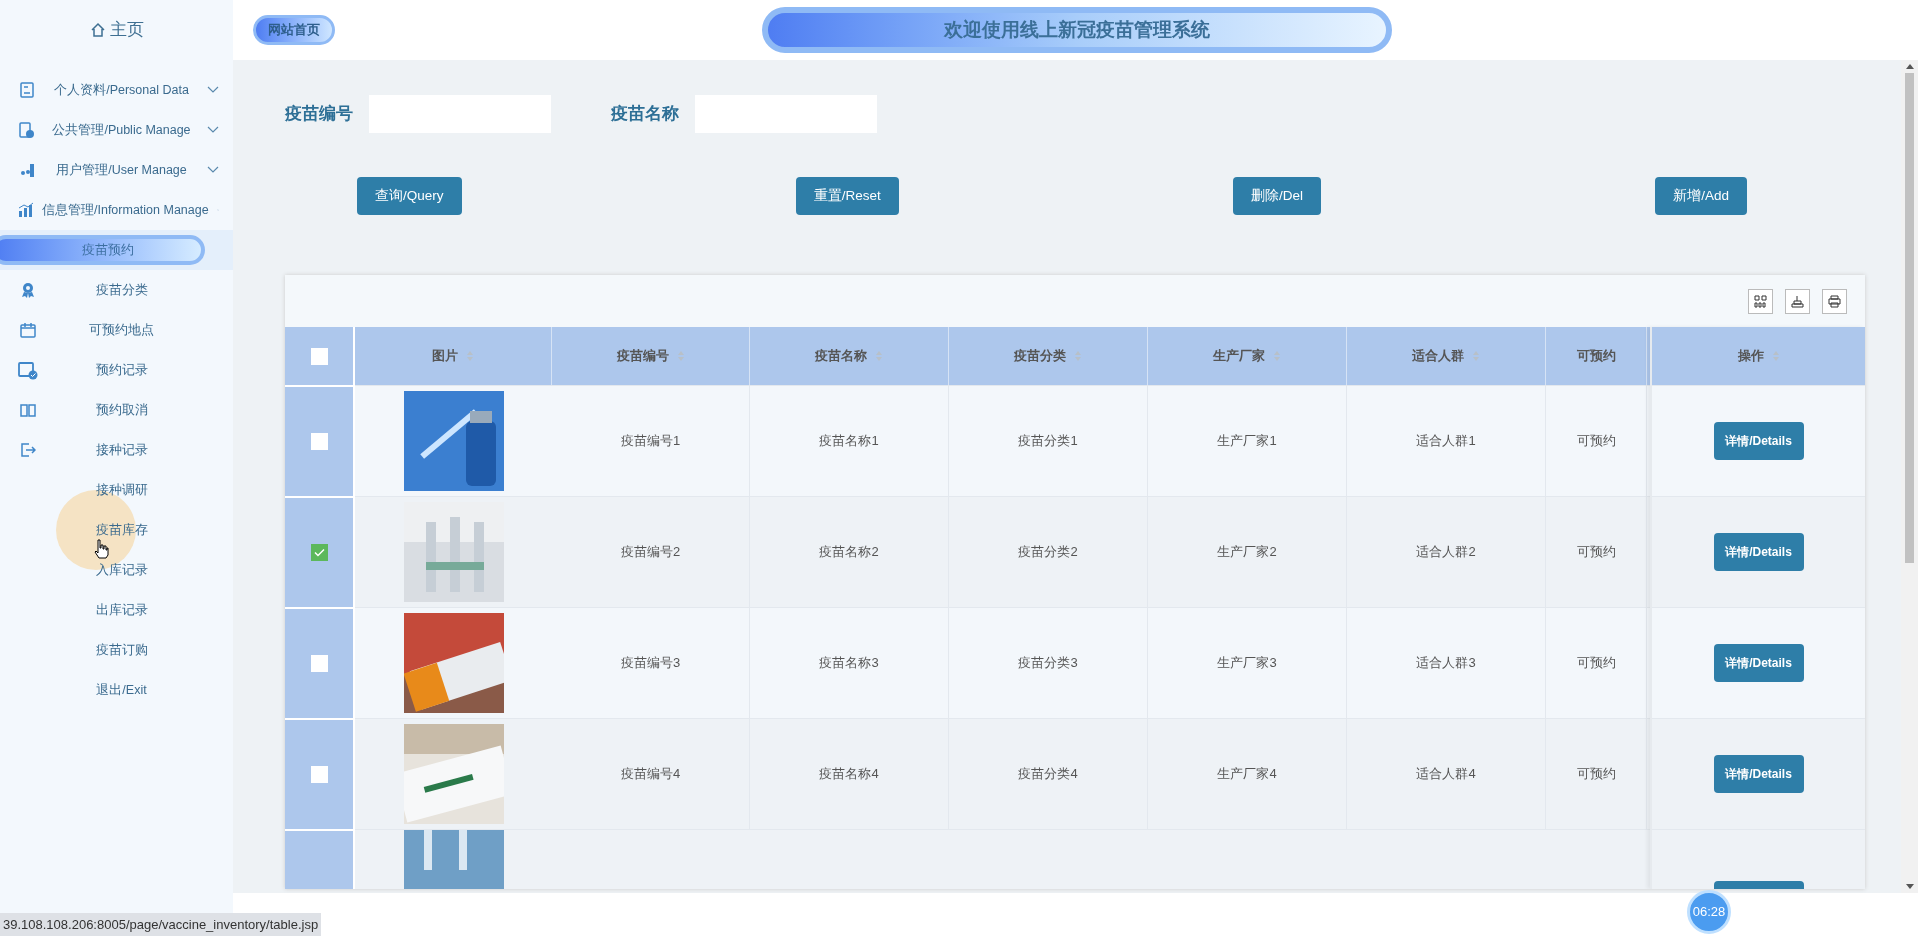  What do you see at coordinates (409, 196) in the screenshot?
I see `action-button: 查询/Query` at bounding box center [409, 196].